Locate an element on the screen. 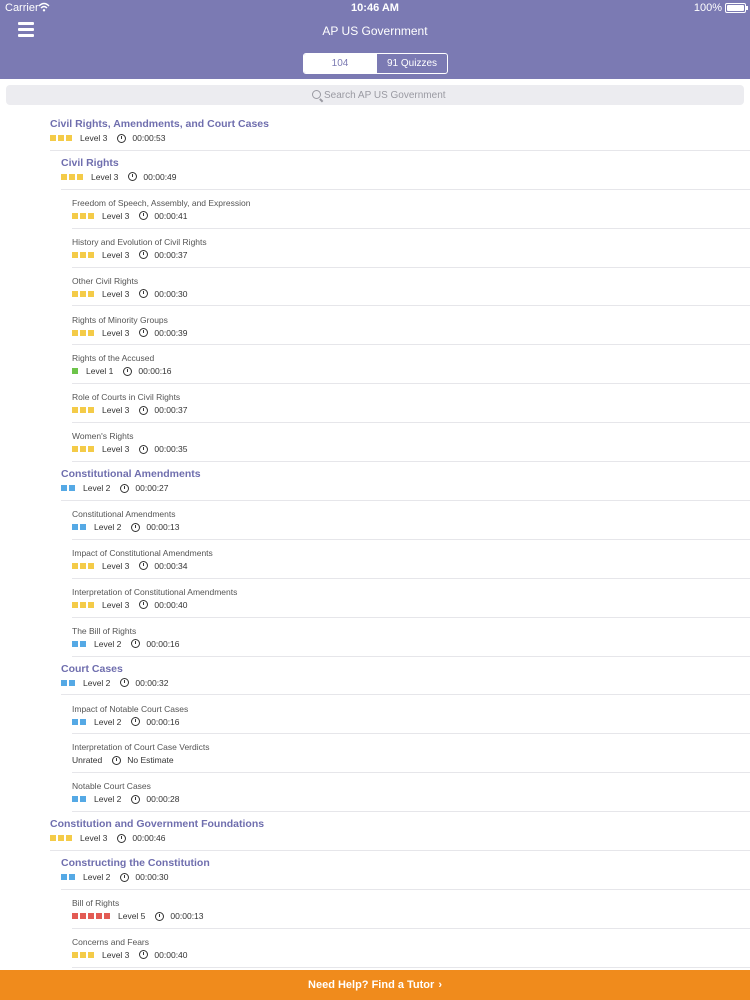  concept-row: Other Civil Rights Level 3 00:00:30 is located at coordinates (411, 287).